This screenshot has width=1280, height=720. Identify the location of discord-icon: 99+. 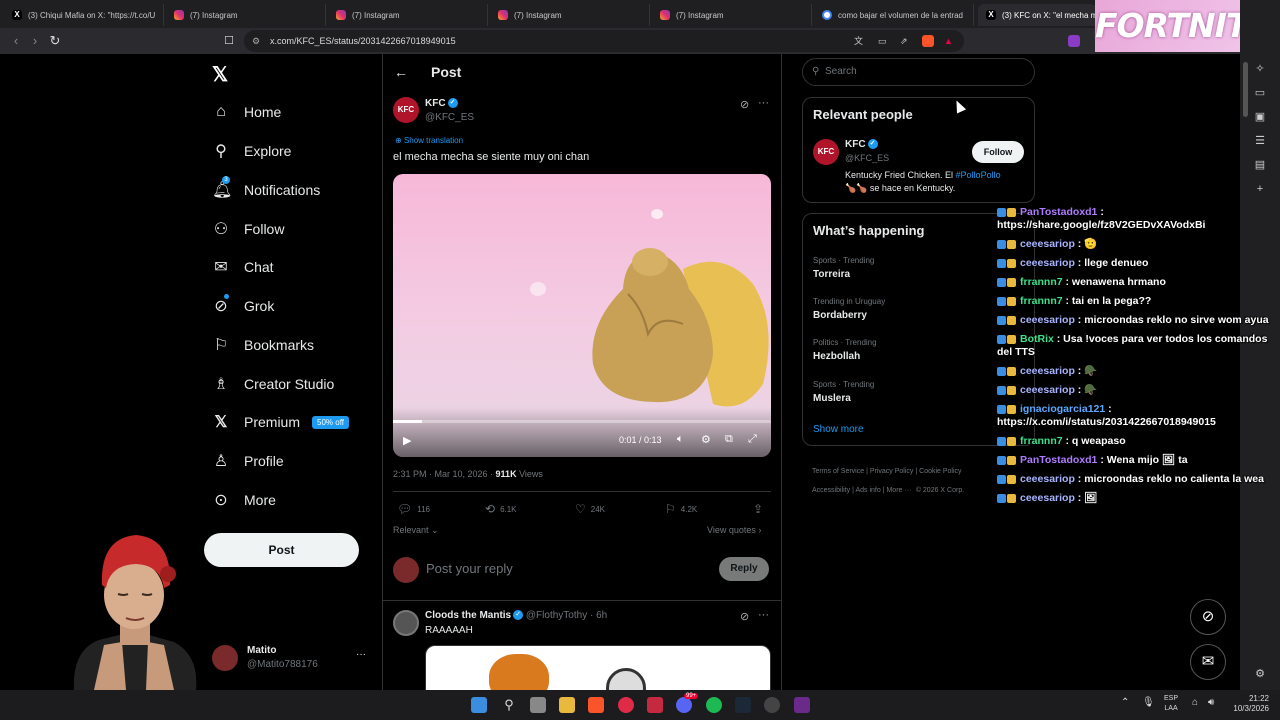
(687, 703).